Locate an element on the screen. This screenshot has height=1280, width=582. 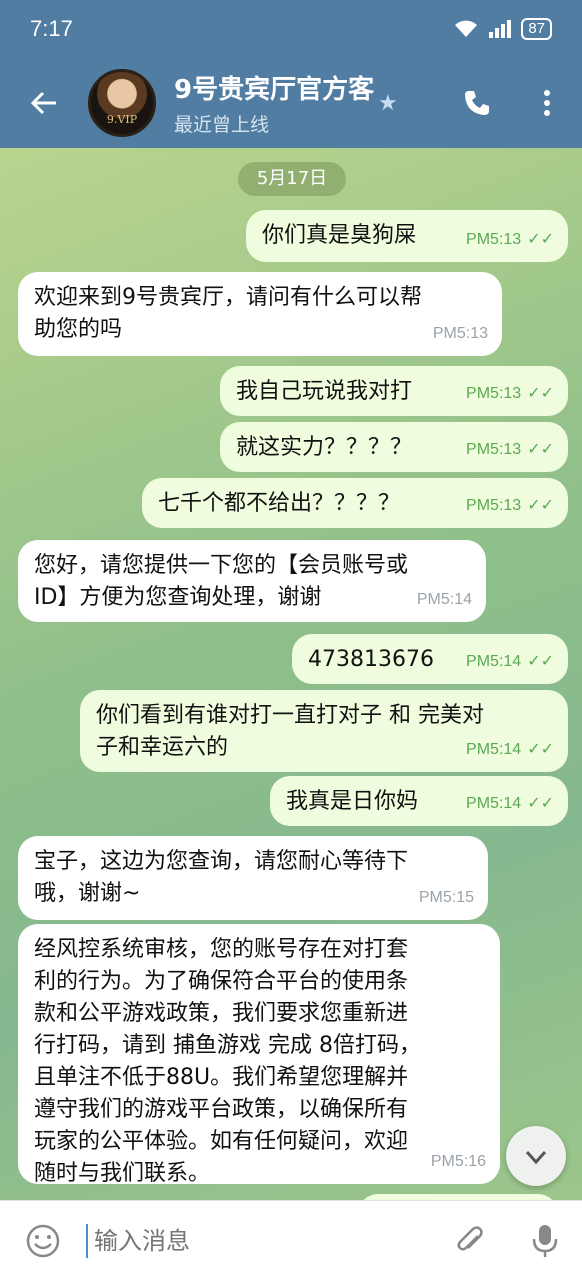
battery-indicator: 87 is located at coordinates (536, 29).